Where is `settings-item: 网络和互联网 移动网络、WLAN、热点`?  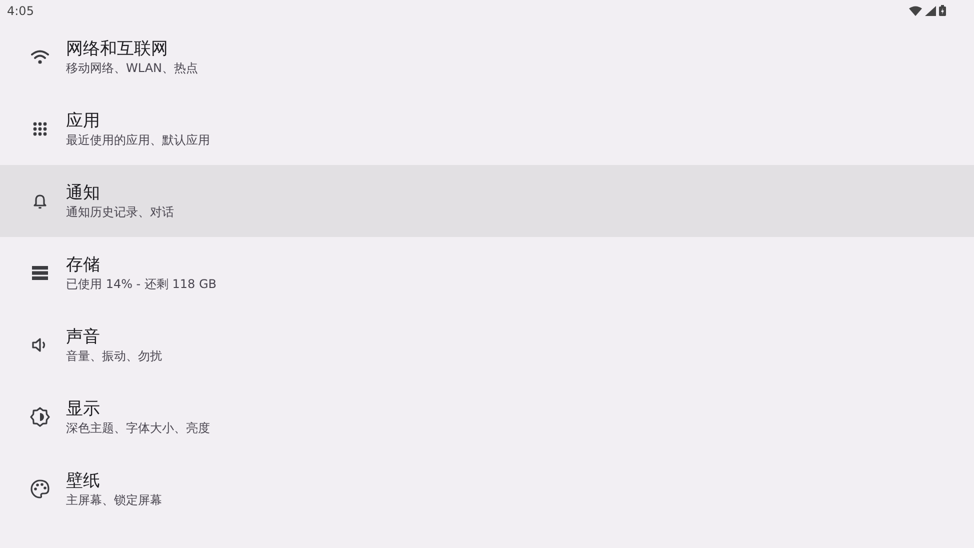 settings-item: 网络和互联网 移动网络、WLAN、热点 is located at coordinates (487, 57).